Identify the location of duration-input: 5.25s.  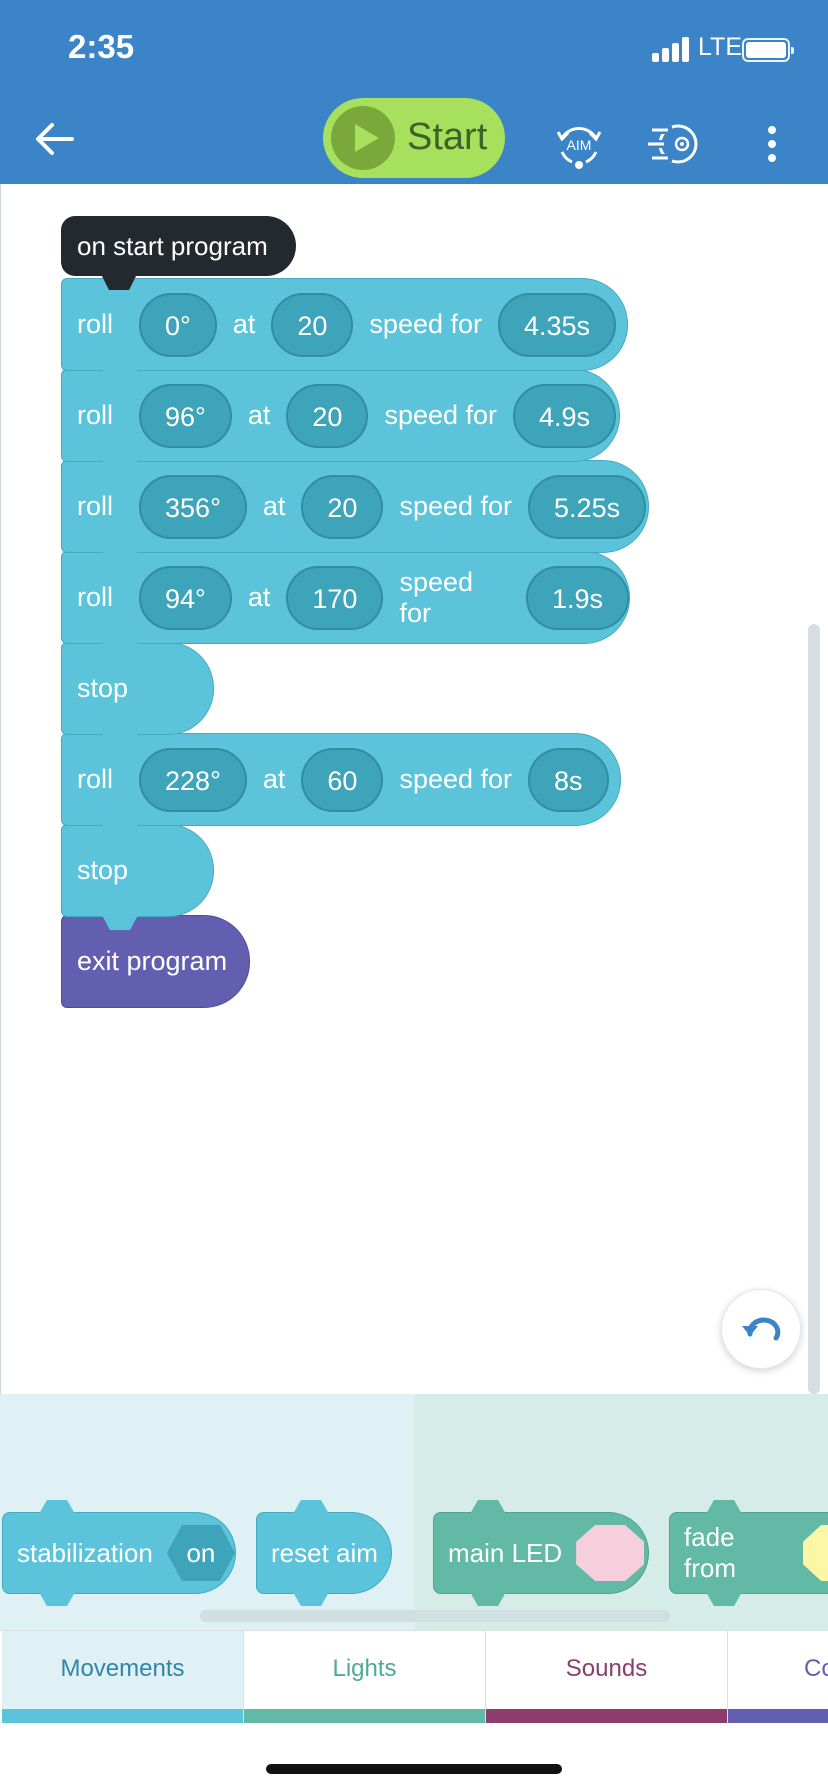
(587, 506).